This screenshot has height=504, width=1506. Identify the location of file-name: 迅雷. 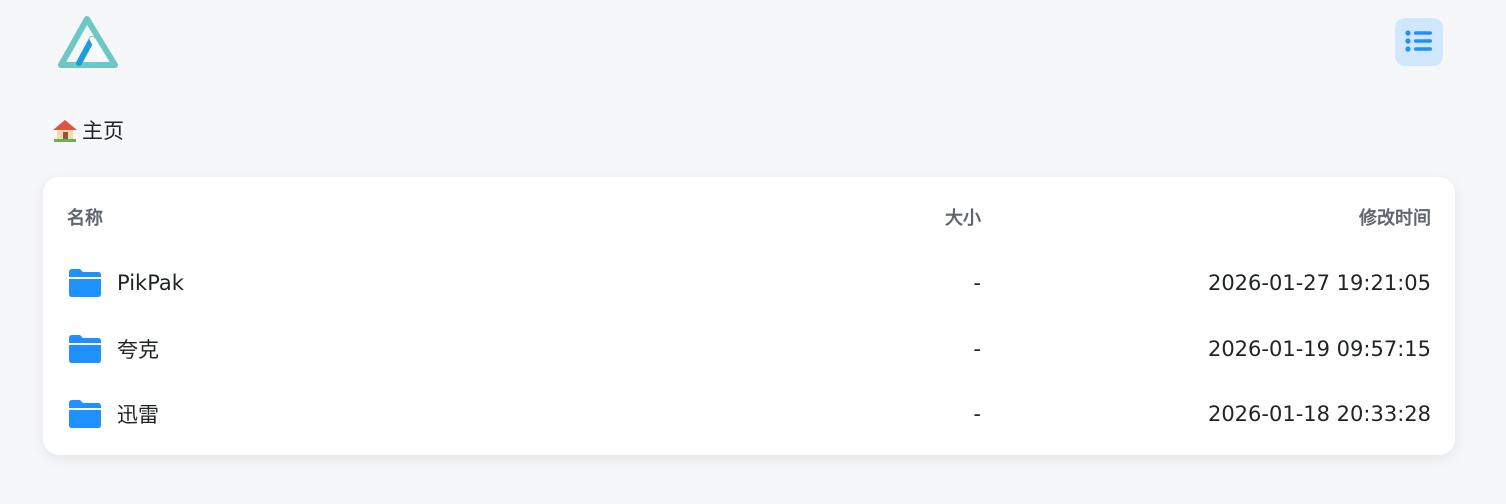
(138, 414).